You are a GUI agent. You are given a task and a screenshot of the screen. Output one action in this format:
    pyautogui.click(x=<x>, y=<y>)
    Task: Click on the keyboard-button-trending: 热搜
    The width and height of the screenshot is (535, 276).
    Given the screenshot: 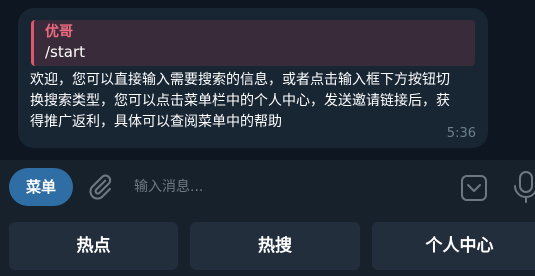 What is the action you would take?
    pyautogui.click(x=275, y=246)
    